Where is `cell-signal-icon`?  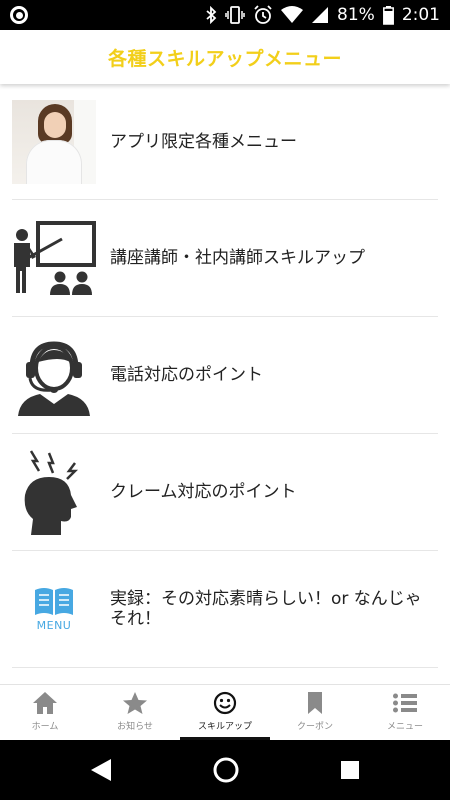 cell-signal-icon is located at coordinates (320, 15).